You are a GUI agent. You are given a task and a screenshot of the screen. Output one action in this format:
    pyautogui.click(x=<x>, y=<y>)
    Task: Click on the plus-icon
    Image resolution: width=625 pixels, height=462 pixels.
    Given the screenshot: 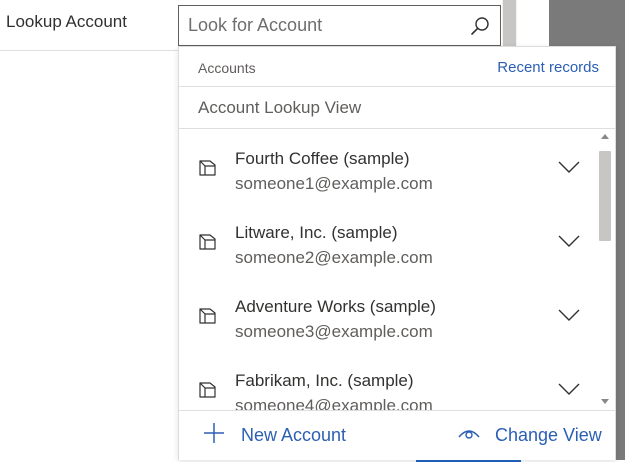 What is the action you would take?
    pyautogui.click(x=214, y=435)
    